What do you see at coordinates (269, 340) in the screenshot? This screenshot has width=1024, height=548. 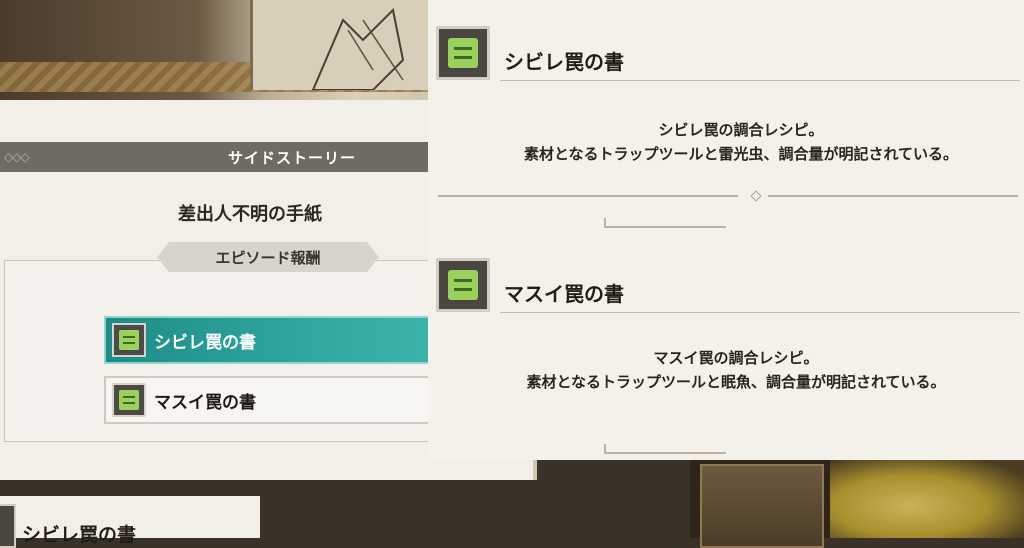 I see `reward-item-shibire-trap-book: シビレ罠の書` at bounding box center [269, 340].